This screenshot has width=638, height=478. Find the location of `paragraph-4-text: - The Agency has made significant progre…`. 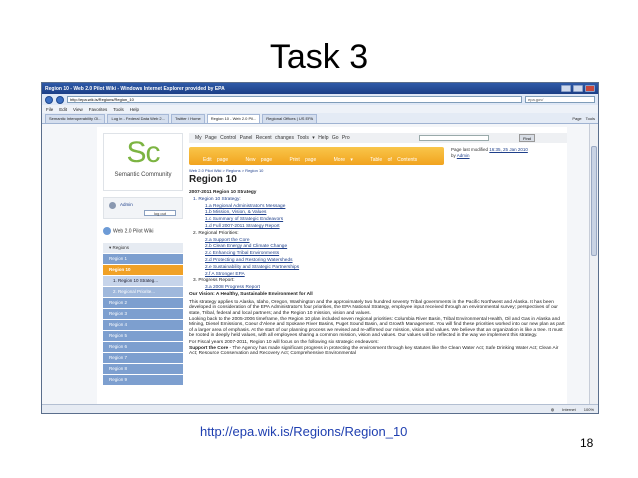

paragraph-4-text: - The Agency has made significant progre… is located at coordinates (374, 351).